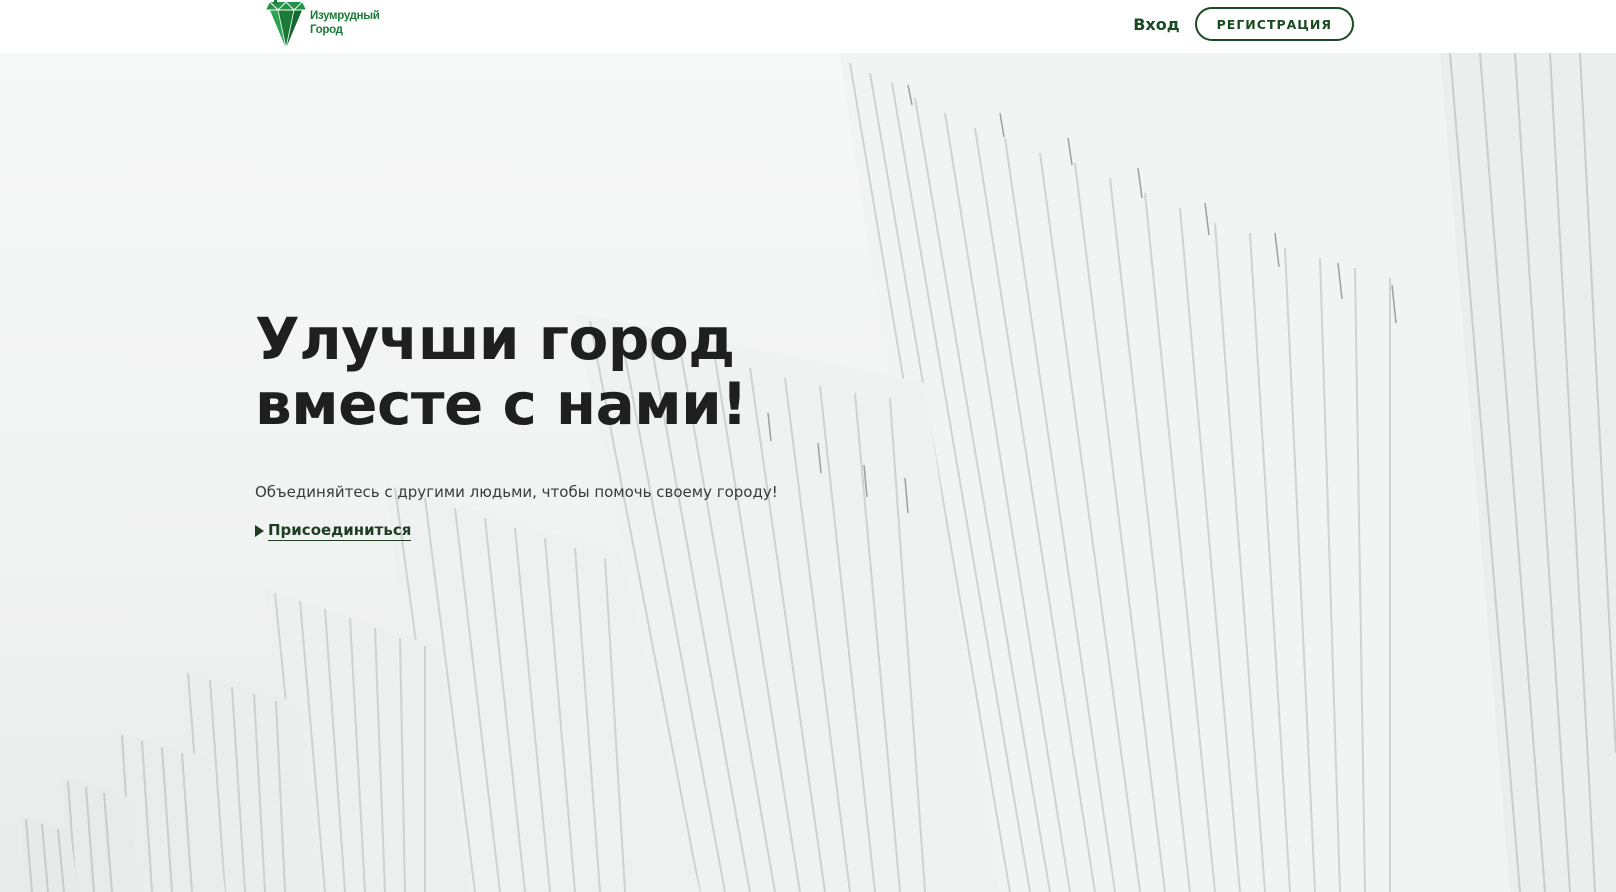 This screenshot has width=1616, height=892. What do you see at coordinates (286, 24) in the screenshot?
I see `emerald-gem-icon` at bounding box center [286, 24].